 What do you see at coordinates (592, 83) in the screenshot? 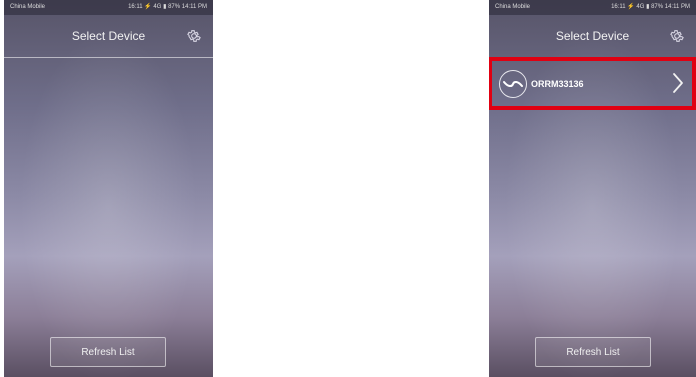
I see `selection-highlight` at bounding box center [592, 83].